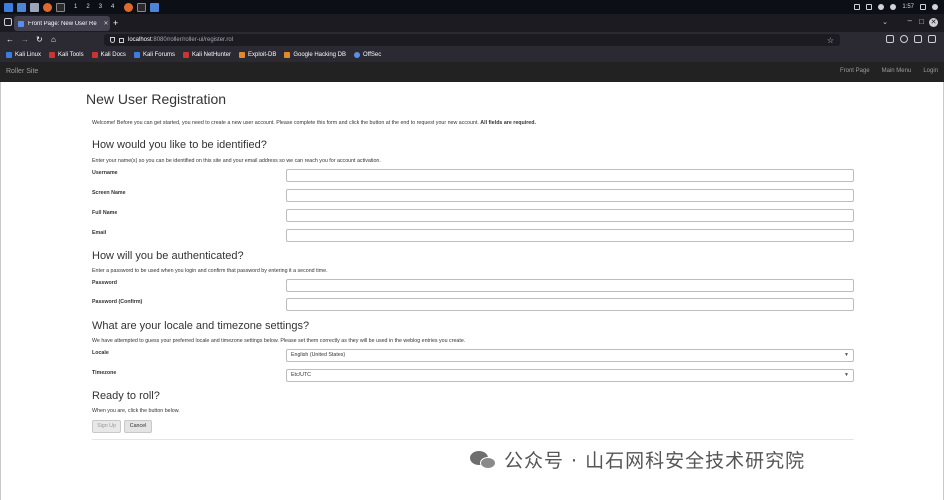 This screenshot has width=944, height=500. I want to click on back-icon: ←, so click(10, 40).